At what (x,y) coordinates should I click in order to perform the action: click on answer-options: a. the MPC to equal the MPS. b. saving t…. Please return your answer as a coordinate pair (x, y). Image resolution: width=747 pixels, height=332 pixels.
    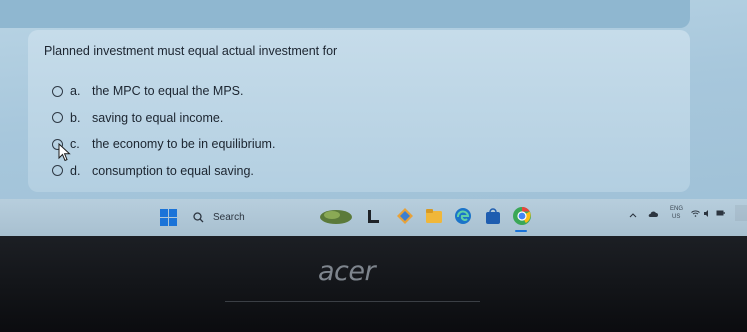
    Looking at the image, I should click on (163, 131).